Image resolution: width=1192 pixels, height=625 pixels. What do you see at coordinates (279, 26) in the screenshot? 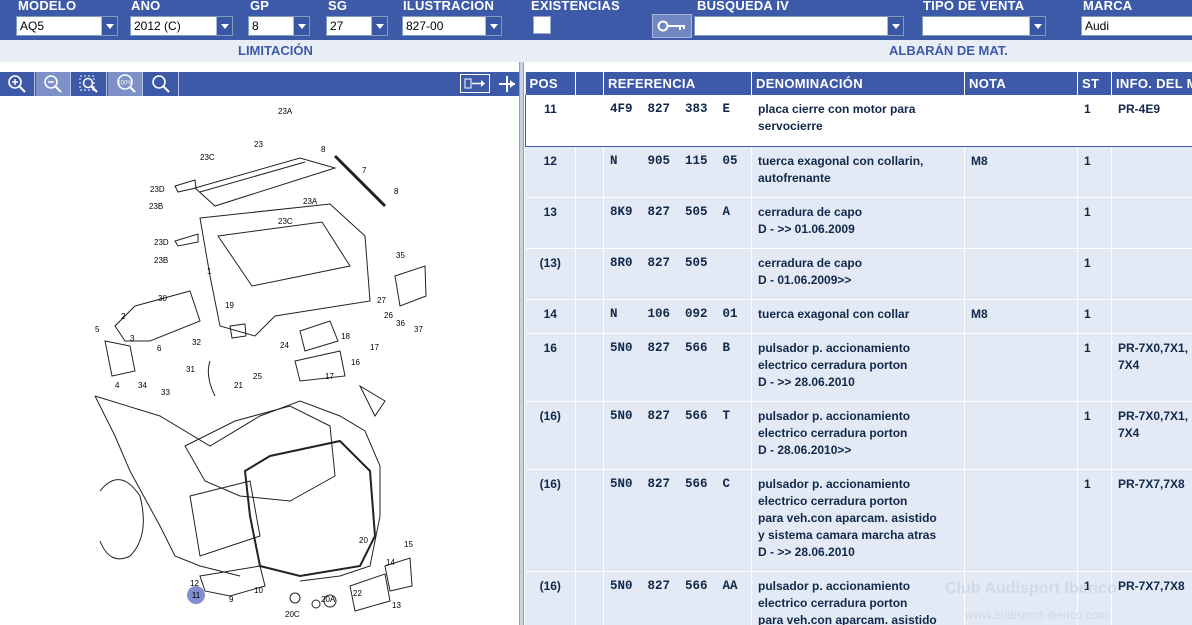
I see `gp-select: 8` at bounding box center [279, 26].